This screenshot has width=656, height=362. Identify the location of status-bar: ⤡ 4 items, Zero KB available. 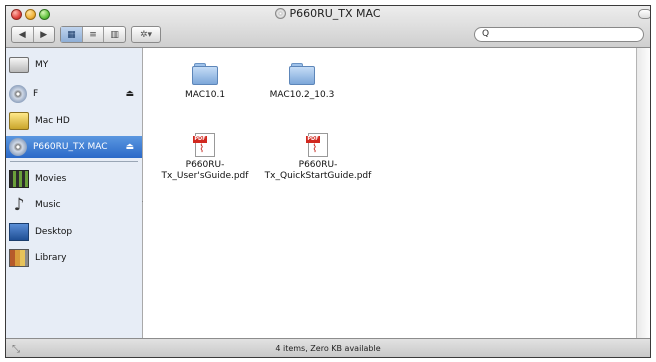
(328, 347).